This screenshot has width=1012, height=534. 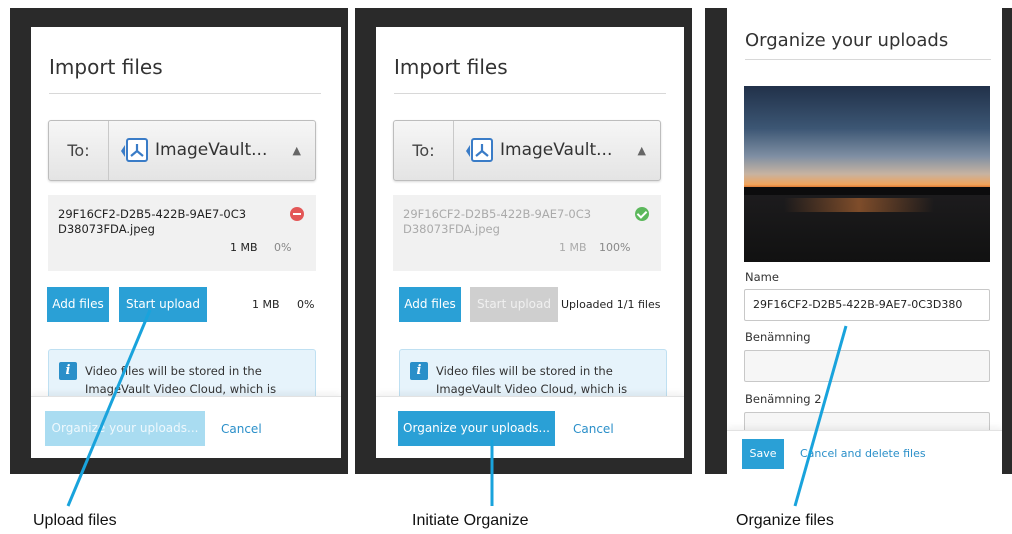 What do you see at coordinates (283, 247) in the screenshot?
I see `file-progress: 0%` at bounding box center [283, 247].